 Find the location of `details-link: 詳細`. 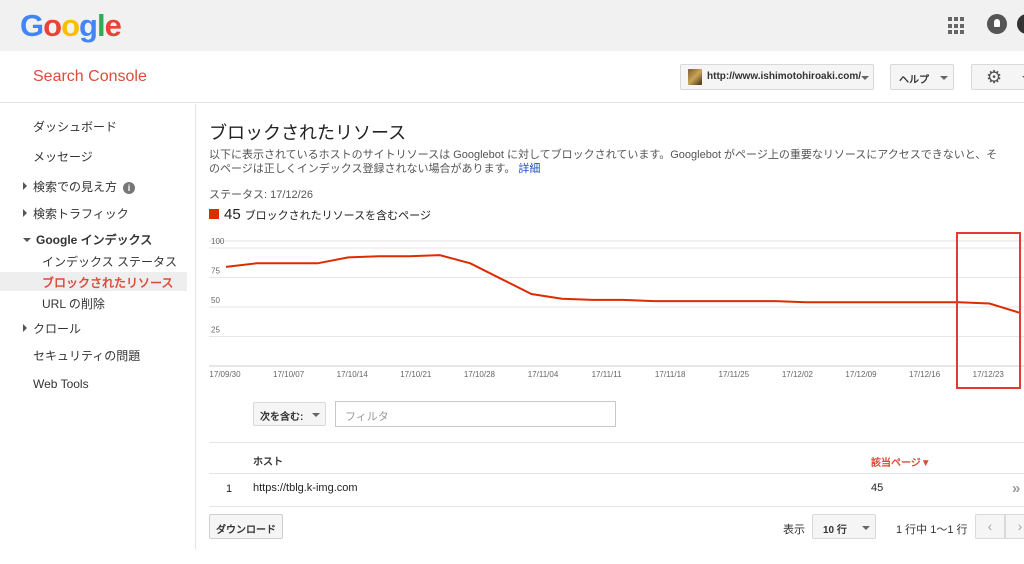

details-link: 詳細 is located at coordinates (529, 169).